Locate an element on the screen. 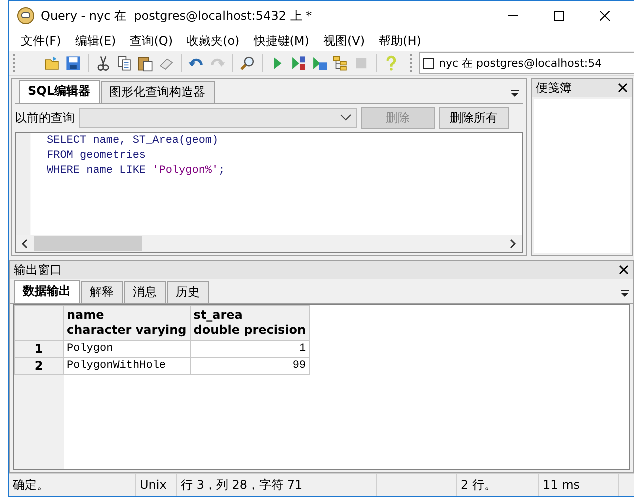 The height and width of the screenshot is (500, 634). table-cell: 1 is located at coordinates (250, 349).